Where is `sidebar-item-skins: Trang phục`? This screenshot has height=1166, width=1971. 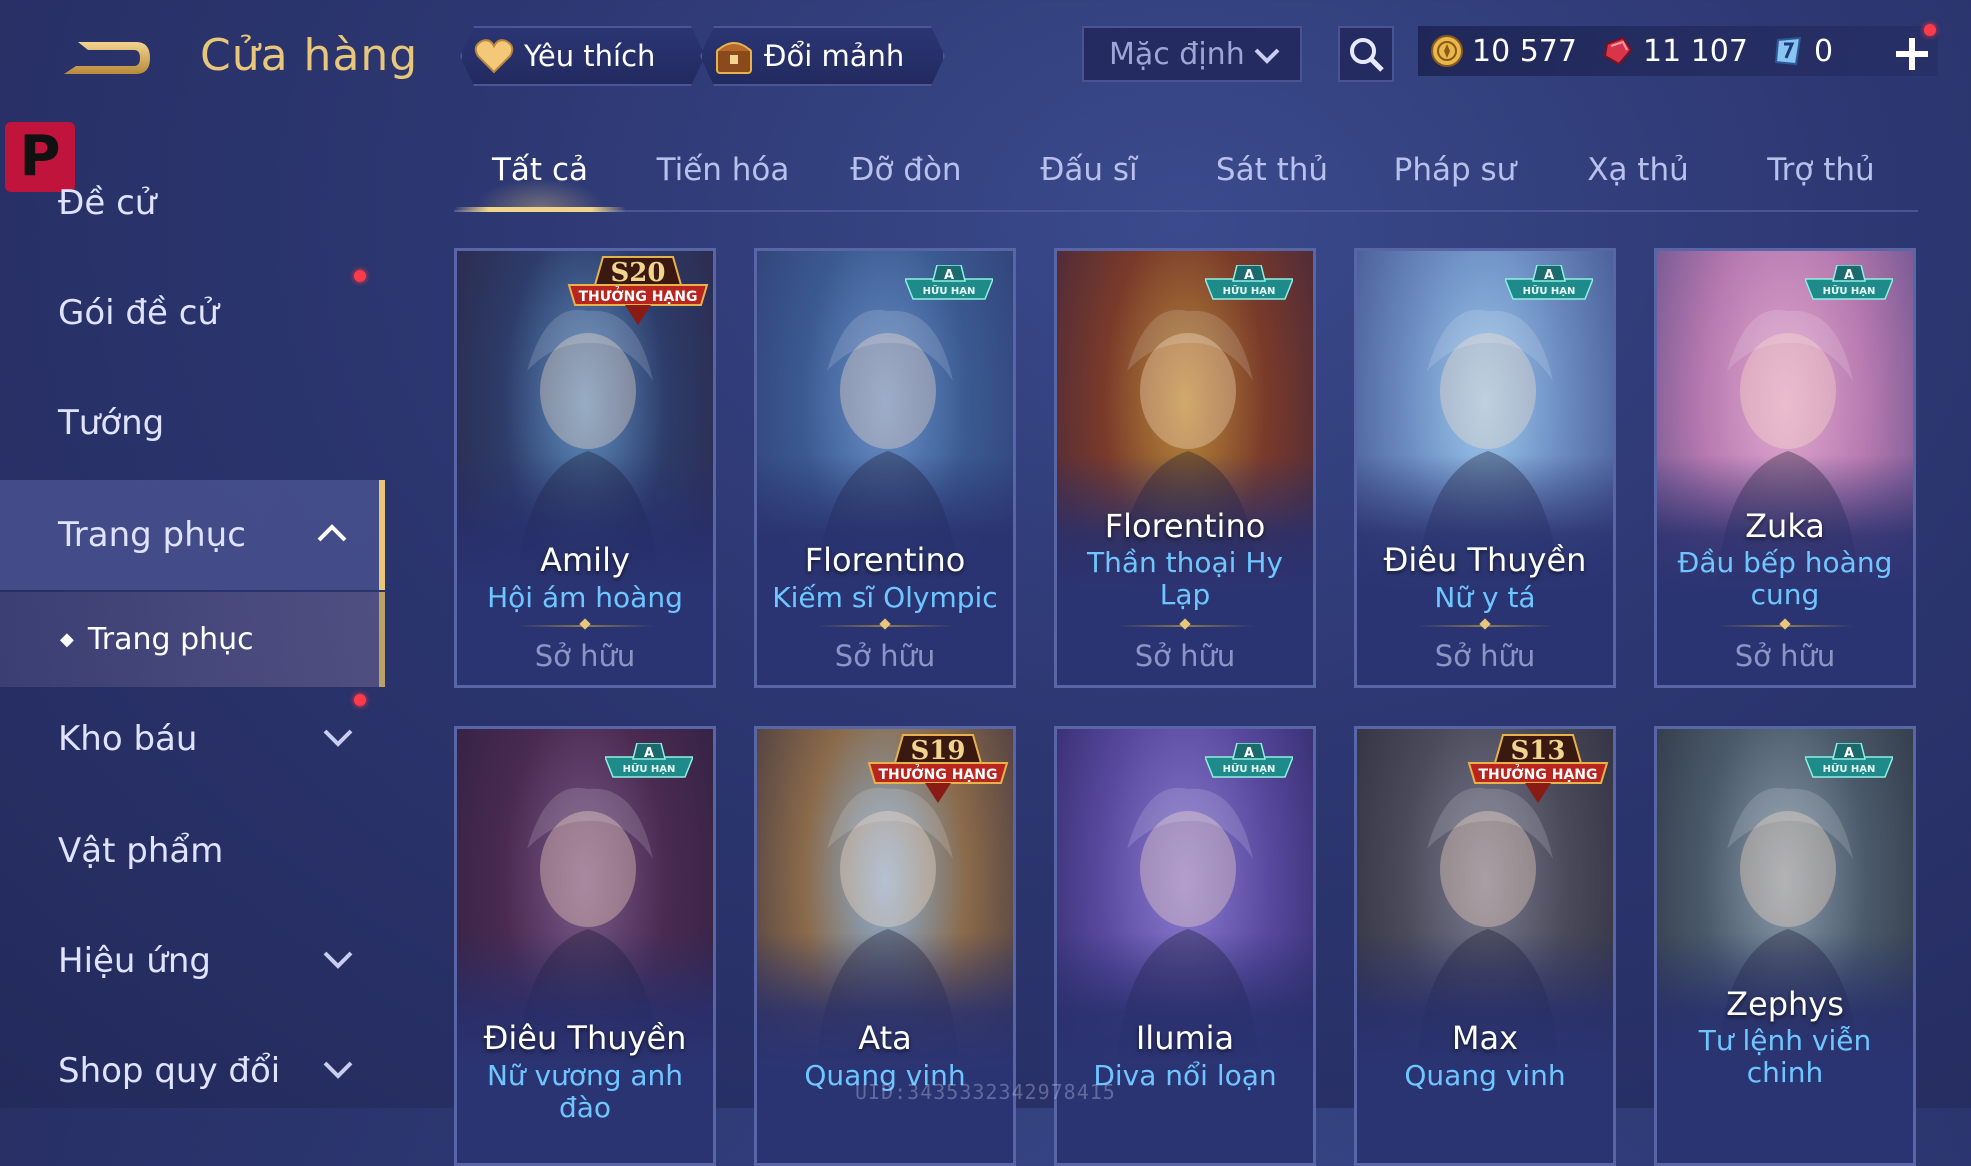
sidebar-item-skins: Trang phục is located at coordinates (192, 535).